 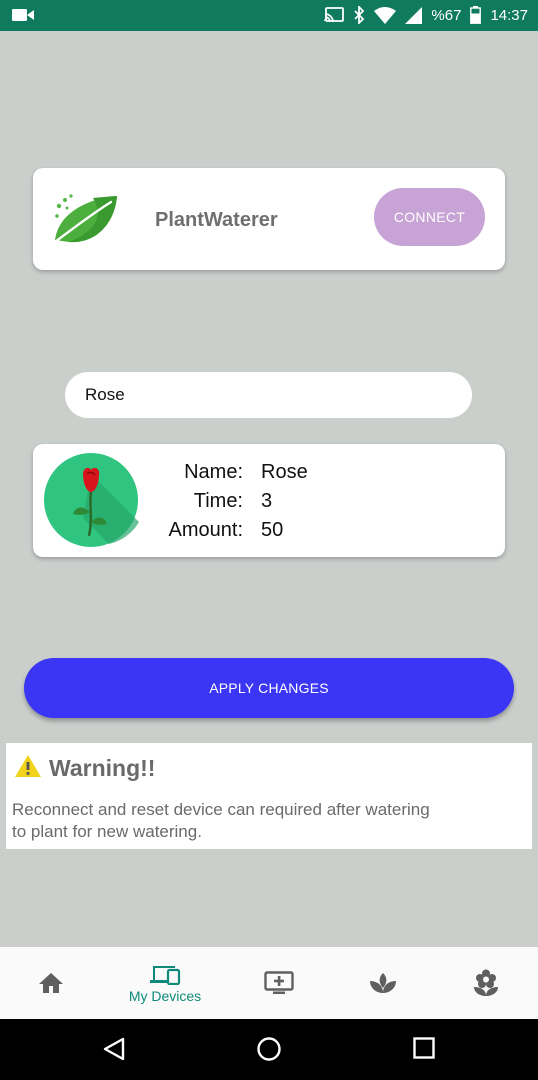 I want to click on system-nav-bar, so click(x=269, y=1049).